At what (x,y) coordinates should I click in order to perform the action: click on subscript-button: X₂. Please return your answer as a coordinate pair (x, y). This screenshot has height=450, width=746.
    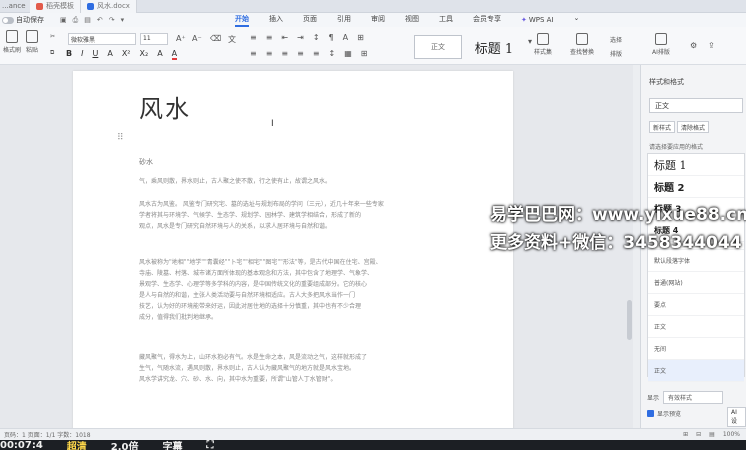
    Looking at the image, I should click on (144, 54).